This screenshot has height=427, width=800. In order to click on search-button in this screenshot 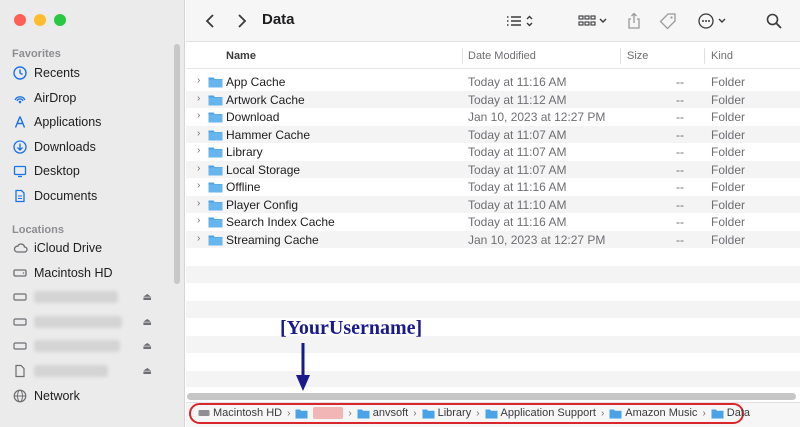, I will do `click(774, 21)`.